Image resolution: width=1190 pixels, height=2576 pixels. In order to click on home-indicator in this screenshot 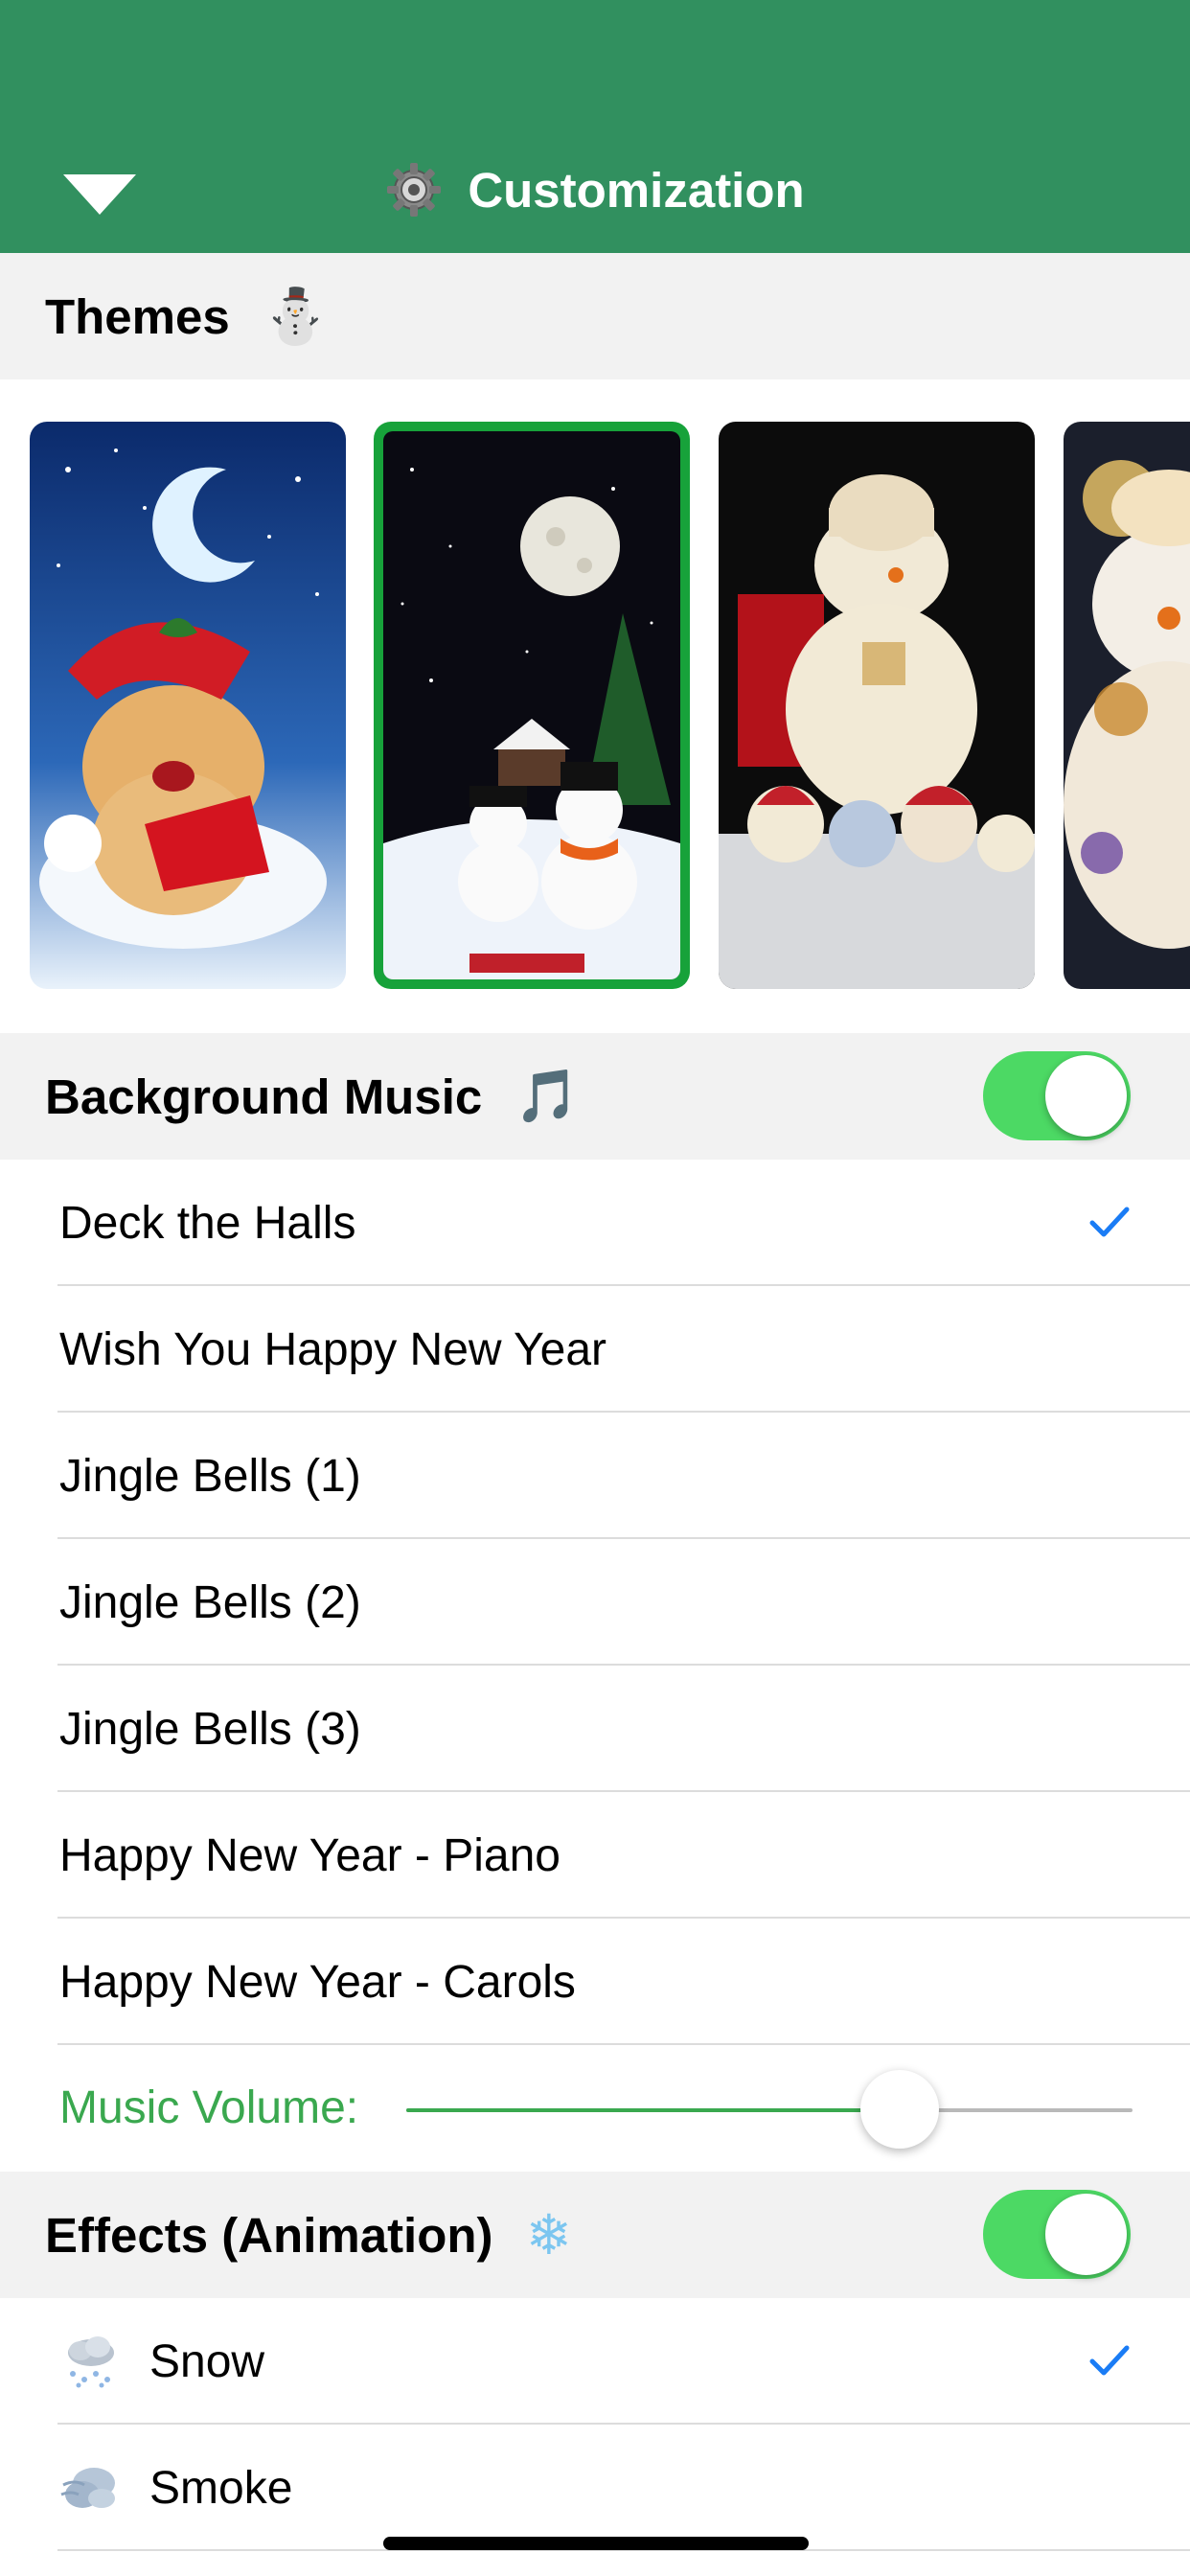, I will do `click(596, 2543)`.